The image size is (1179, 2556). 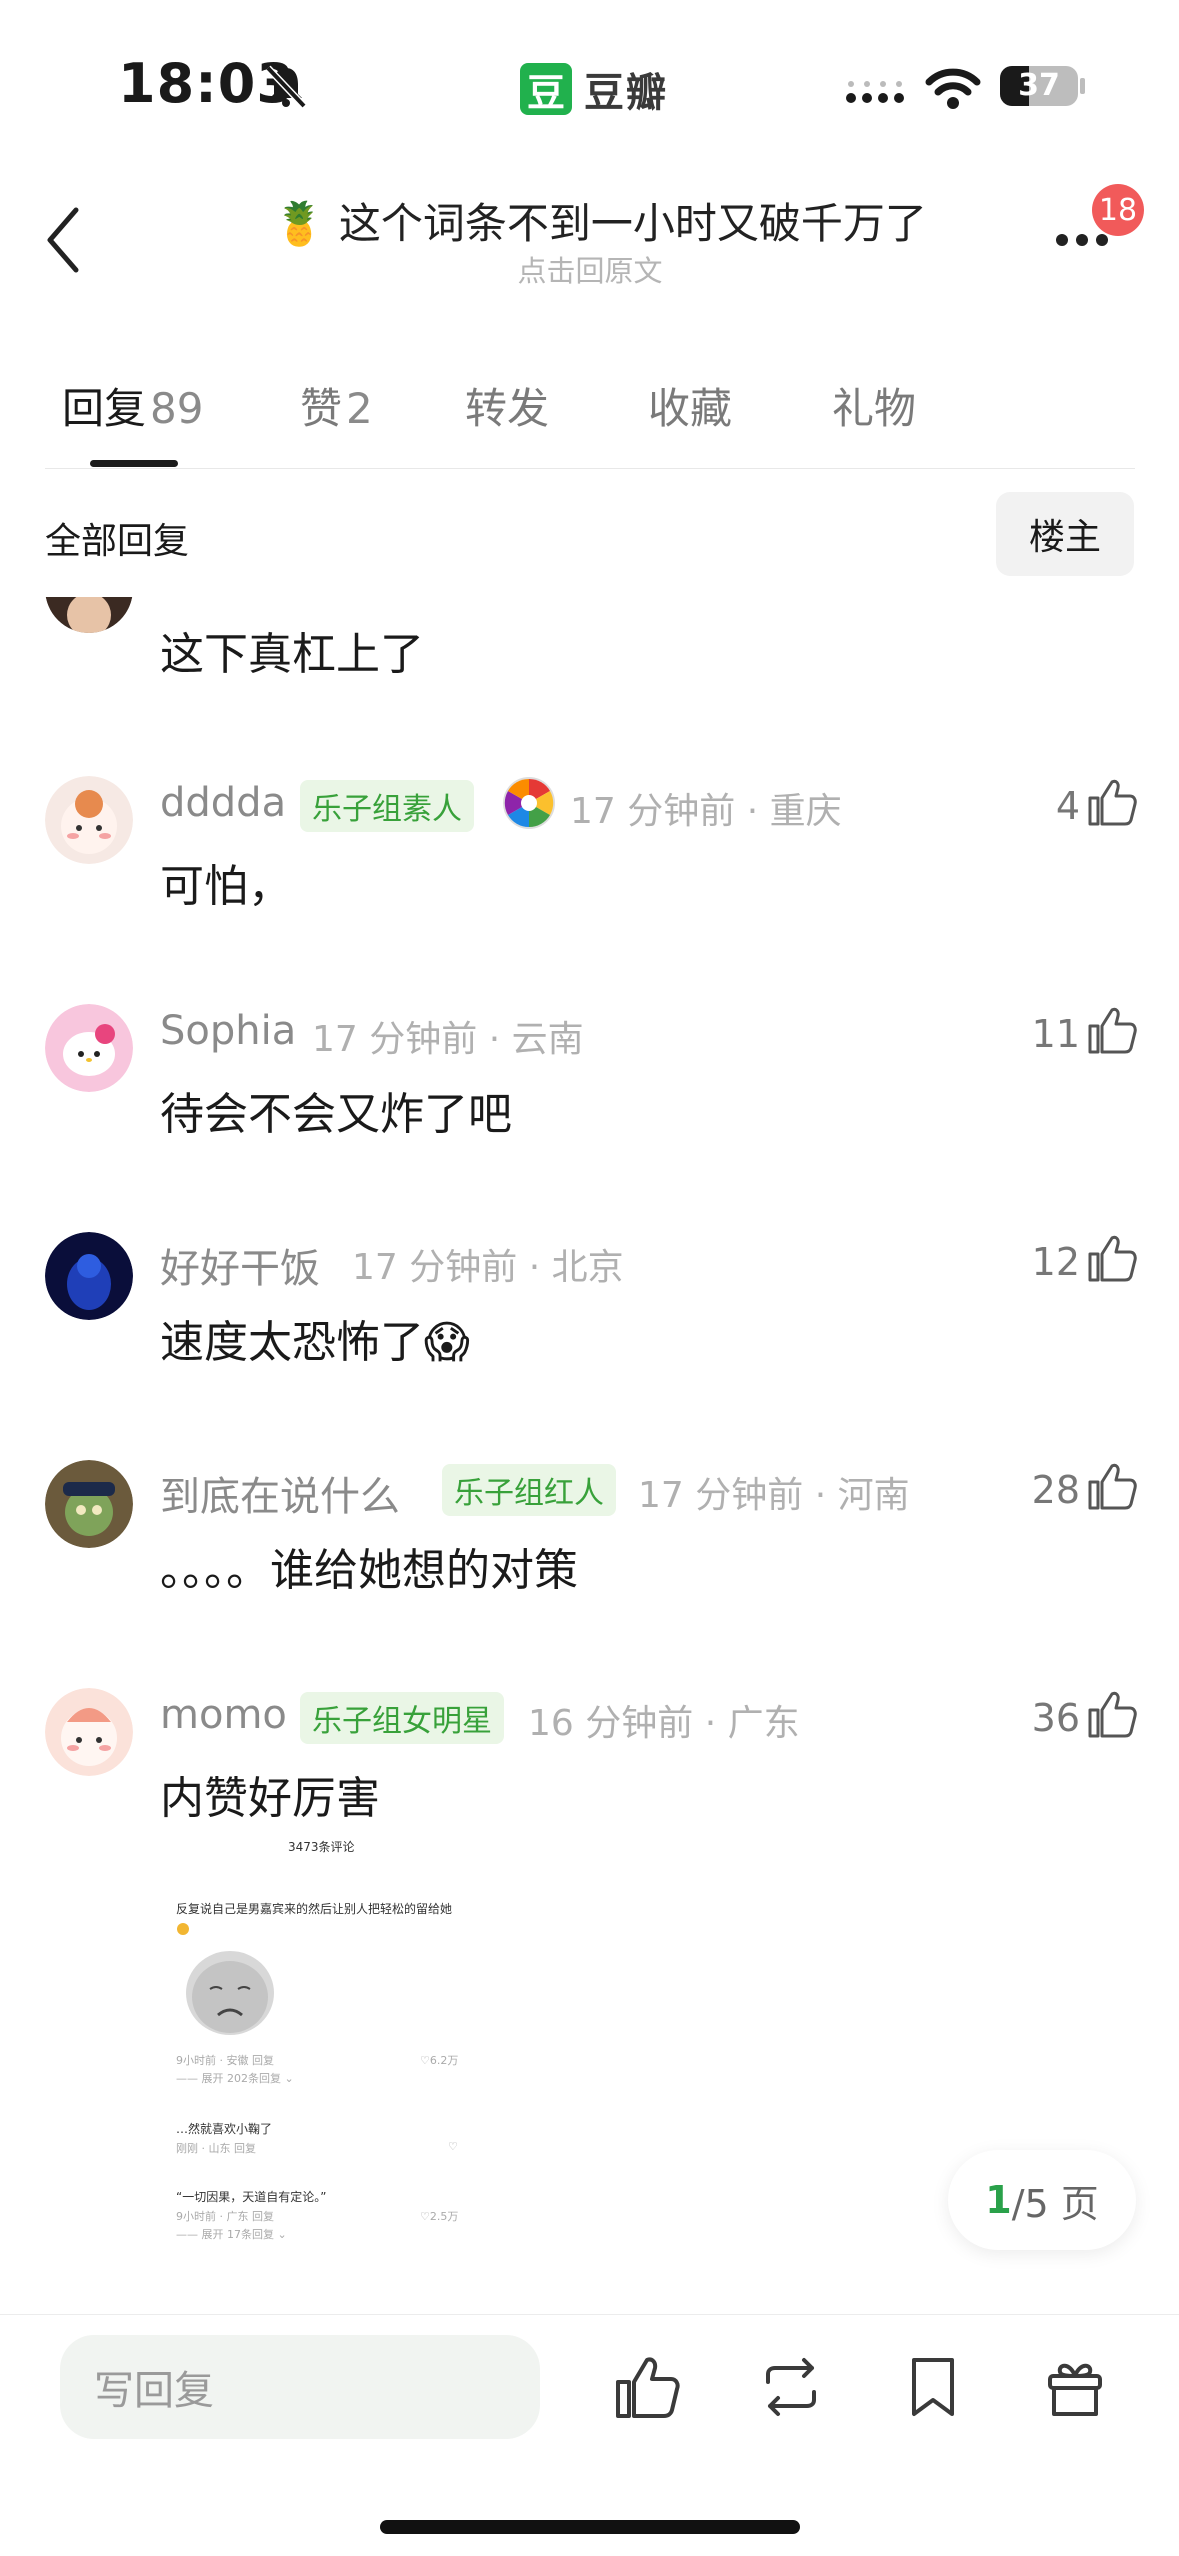 I want to click on embed-meta: 9小时前 · 广东 回复, so click(x=225, y=2216).